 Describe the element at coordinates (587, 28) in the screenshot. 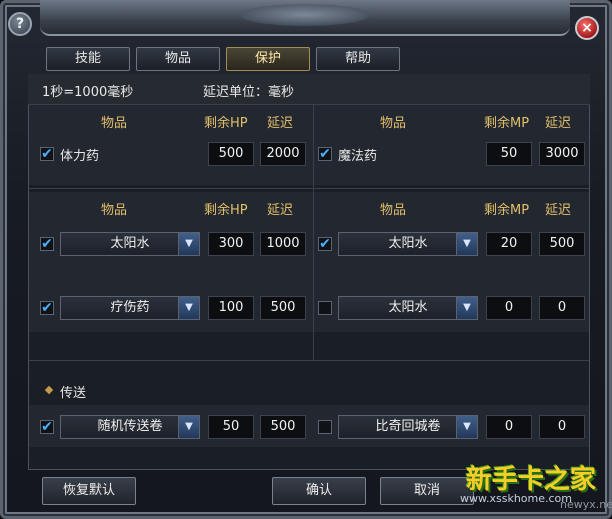

I see `close-icon: ×` at that location.